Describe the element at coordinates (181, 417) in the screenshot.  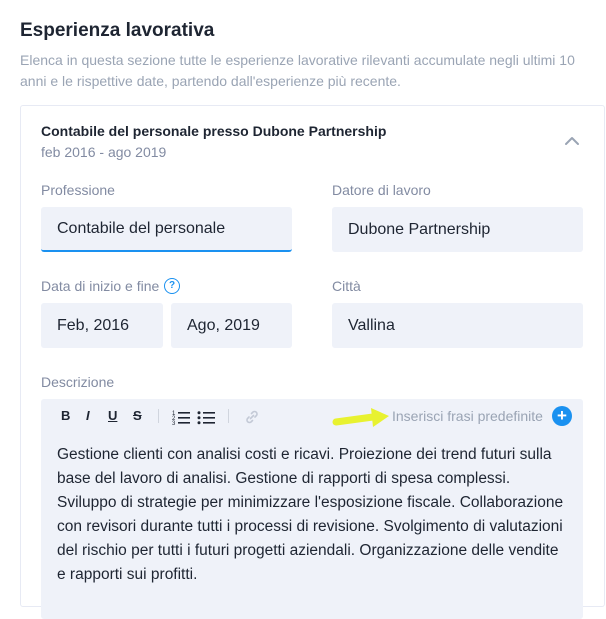
I see `numbered-list-icon: 1 2 3` at that location.